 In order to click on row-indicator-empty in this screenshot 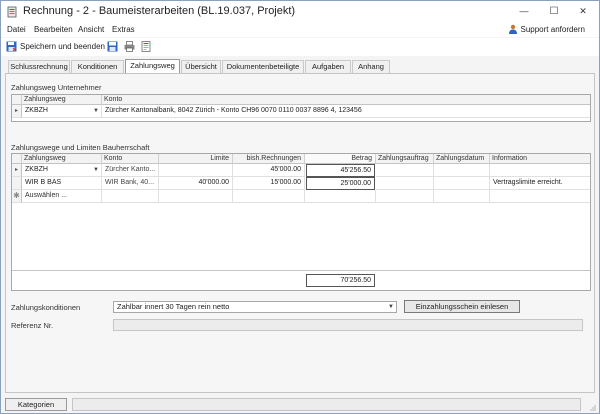, I will do `click(17, 183)`.